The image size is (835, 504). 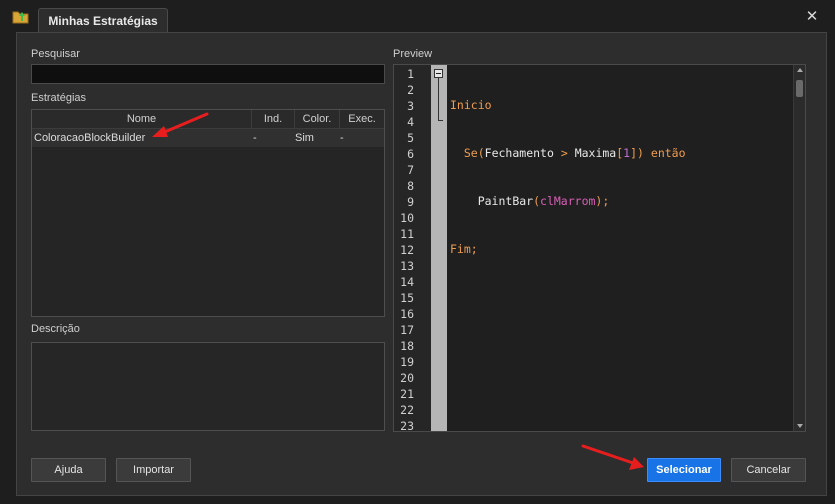 What do you see at coordinates (440, 120) in the screenshot?
I see `fold-guide-end` at bounding box center [440, 120].